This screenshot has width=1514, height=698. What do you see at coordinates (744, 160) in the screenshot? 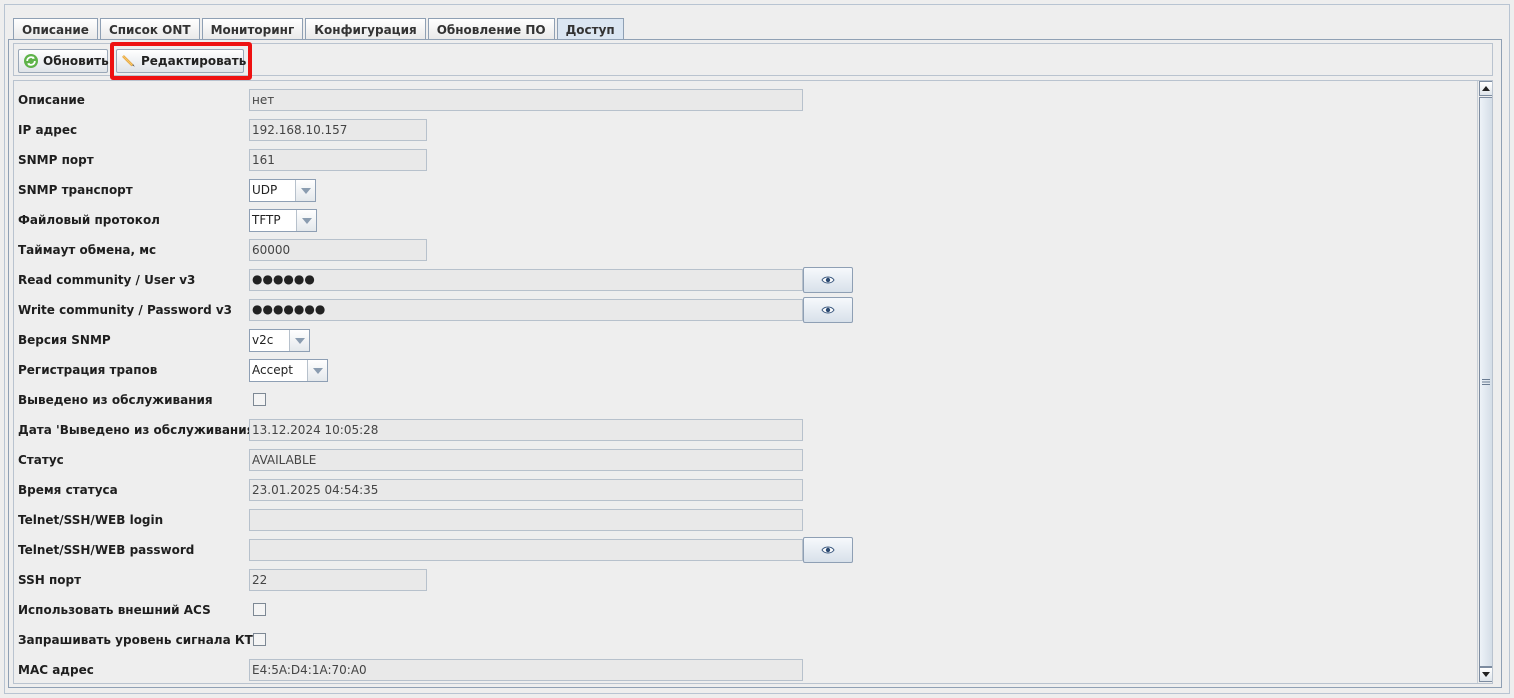
I see `row-snmp-port: SNMP порт 161` at bounding box center [744, 160].